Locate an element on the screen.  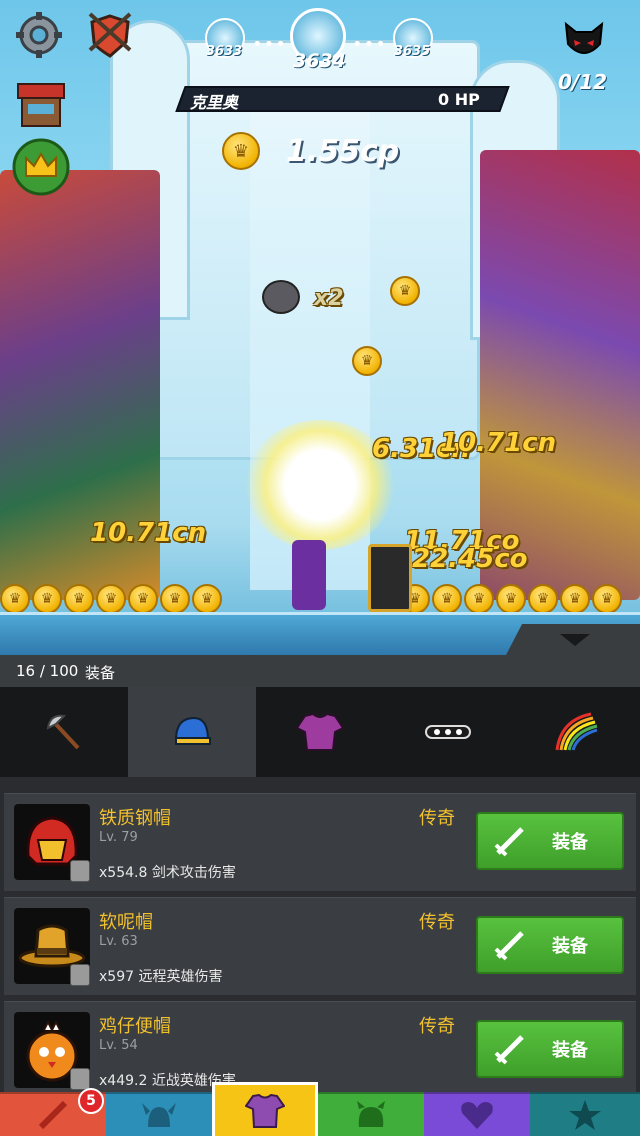
stage-dots-right: ••• is located at coordinates (369, 44).